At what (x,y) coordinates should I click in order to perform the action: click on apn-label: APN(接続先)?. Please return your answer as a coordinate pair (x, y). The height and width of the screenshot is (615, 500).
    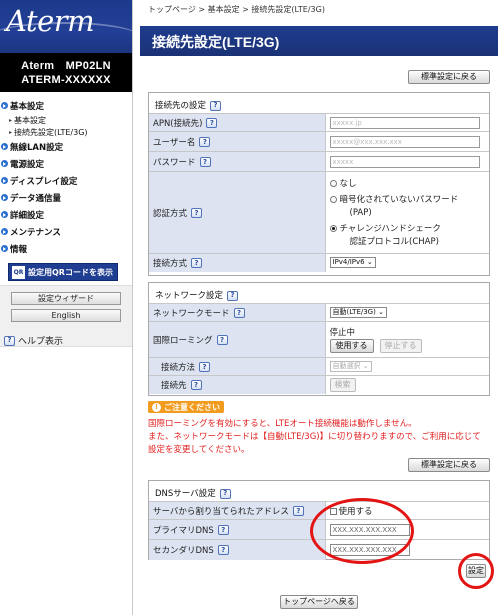
    Looking at the image, I should click on (237, 122).